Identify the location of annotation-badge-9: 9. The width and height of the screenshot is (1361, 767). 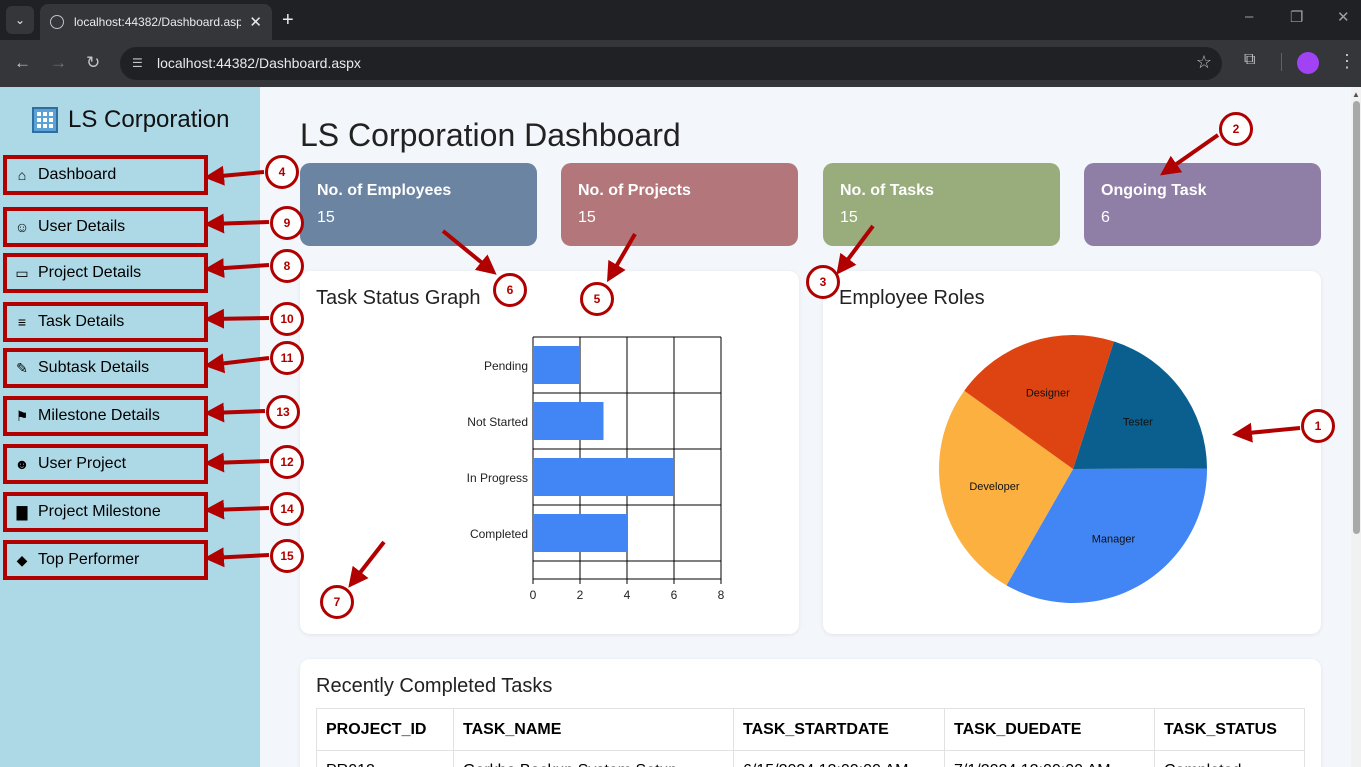
(287, 223).